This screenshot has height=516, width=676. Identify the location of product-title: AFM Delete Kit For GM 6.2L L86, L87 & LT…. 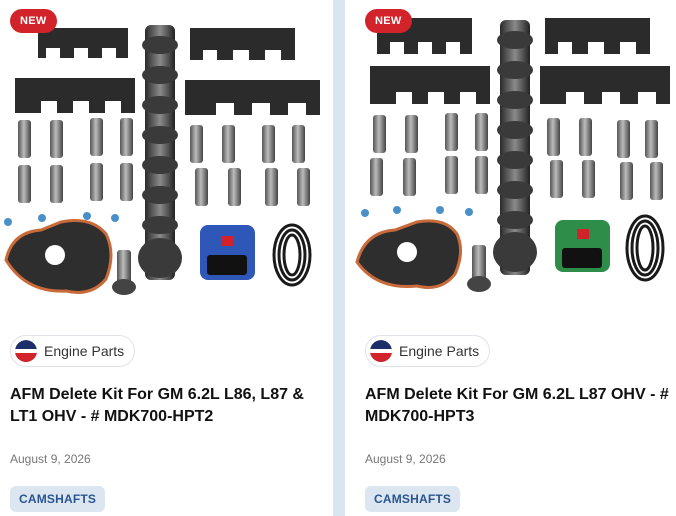
(162, 406).